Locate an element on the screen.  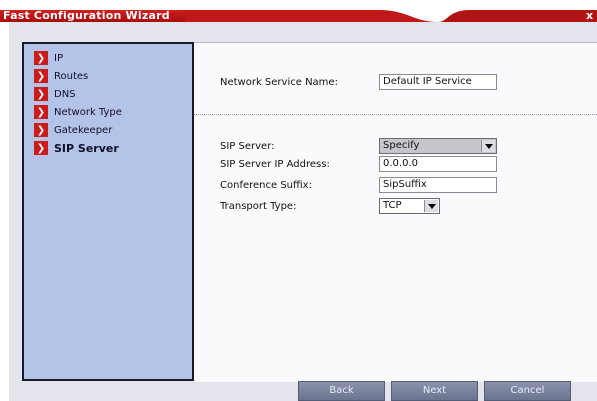
transport-type-select: TCP is located at coordinates (409, 206).